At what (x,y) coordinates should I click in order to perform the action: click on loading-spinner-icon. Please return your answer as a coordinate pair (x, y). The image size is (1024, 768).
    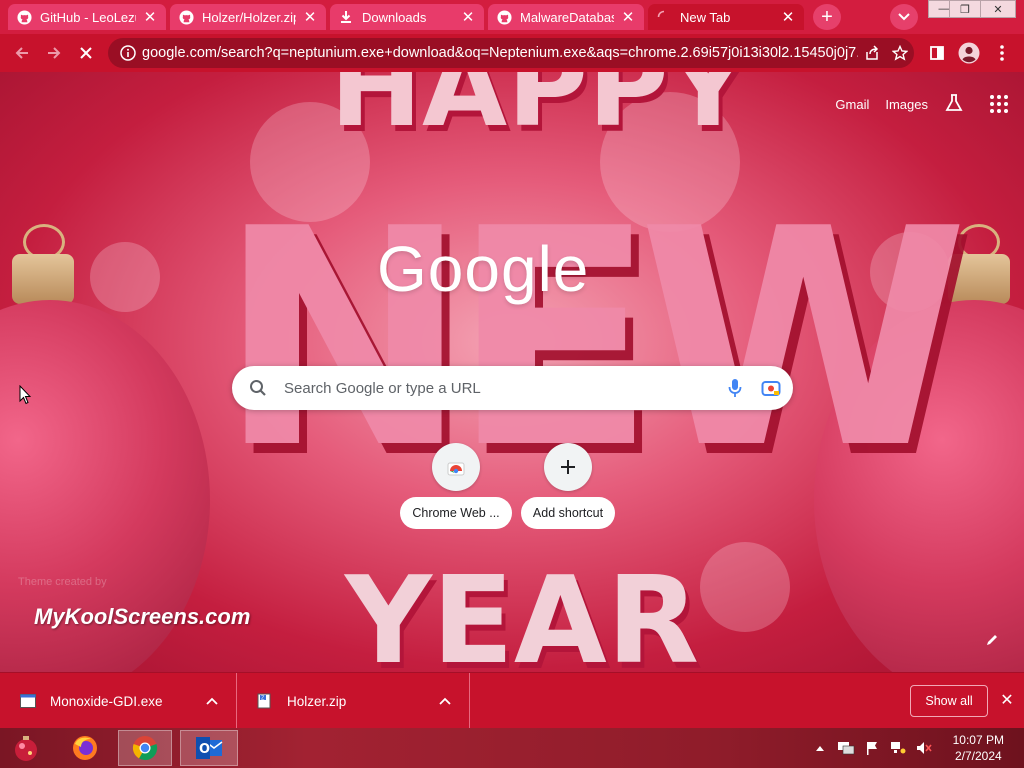
    Looking at the image, I should click on (664, 17).